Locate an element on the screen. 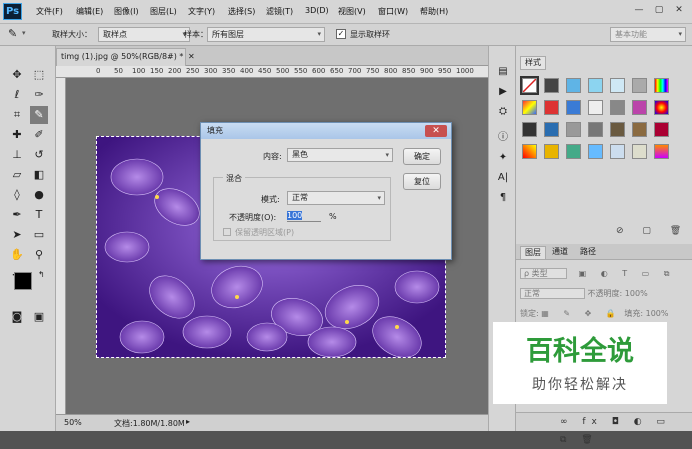 The image size is (692, 449). show-ring-checkbox: ✓ is located at coordinates (341, 34).